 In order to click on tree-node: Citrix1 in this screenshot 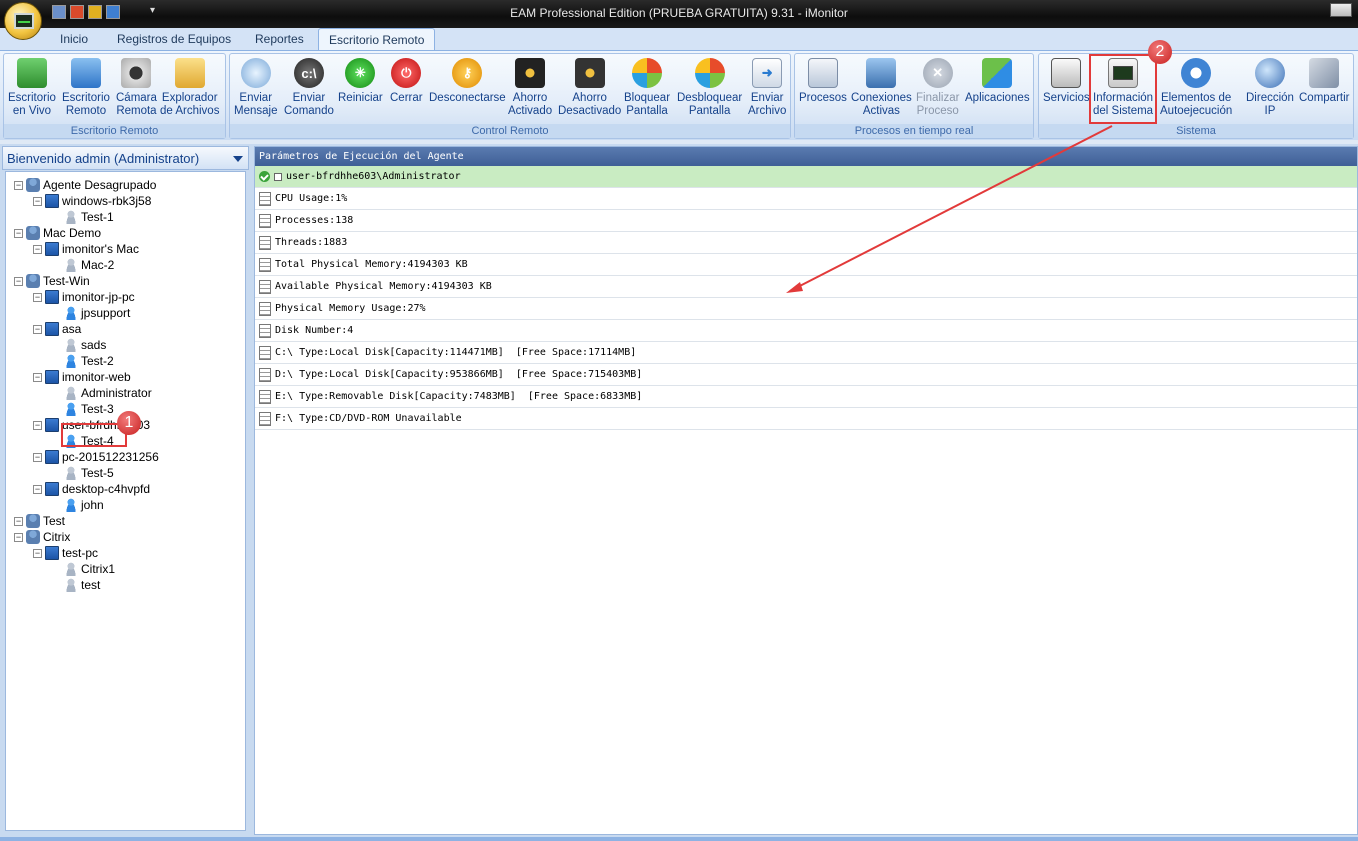, I will do `click(83, 569)`.